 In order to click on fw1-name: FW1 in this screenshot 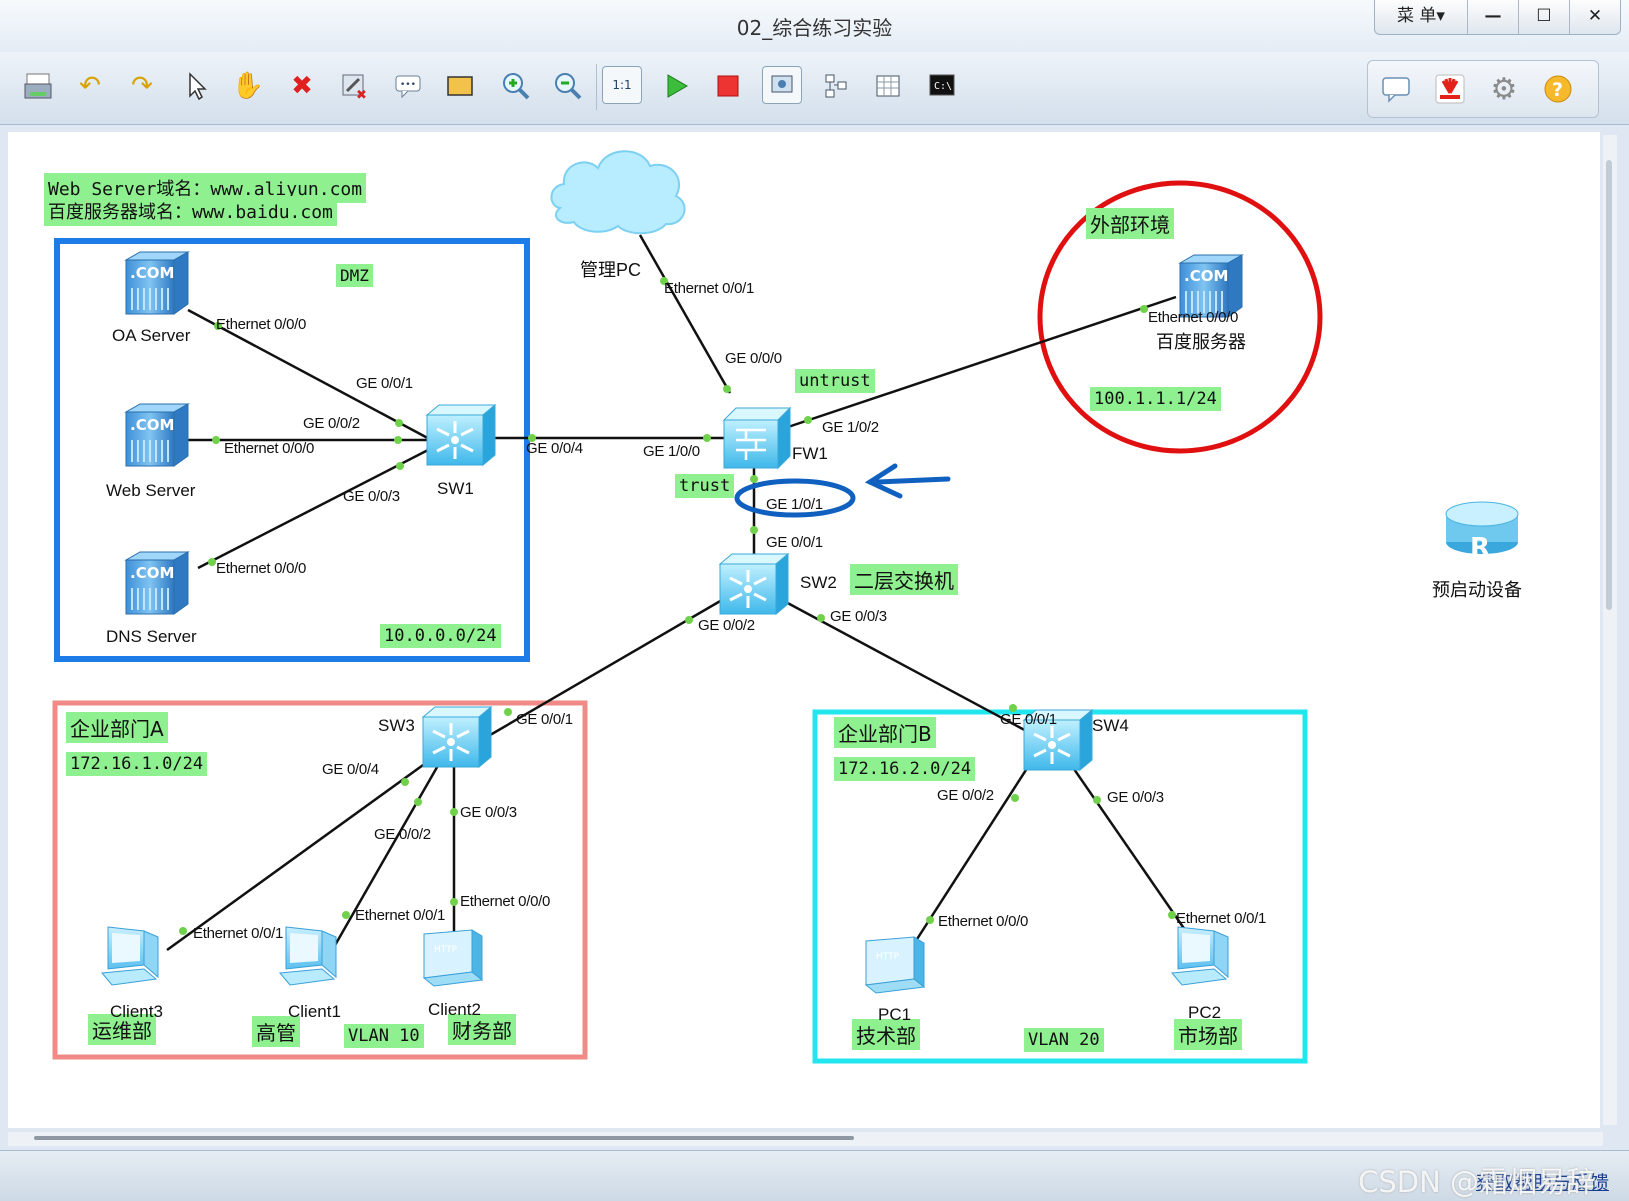, I will do `click(810, 453)`.